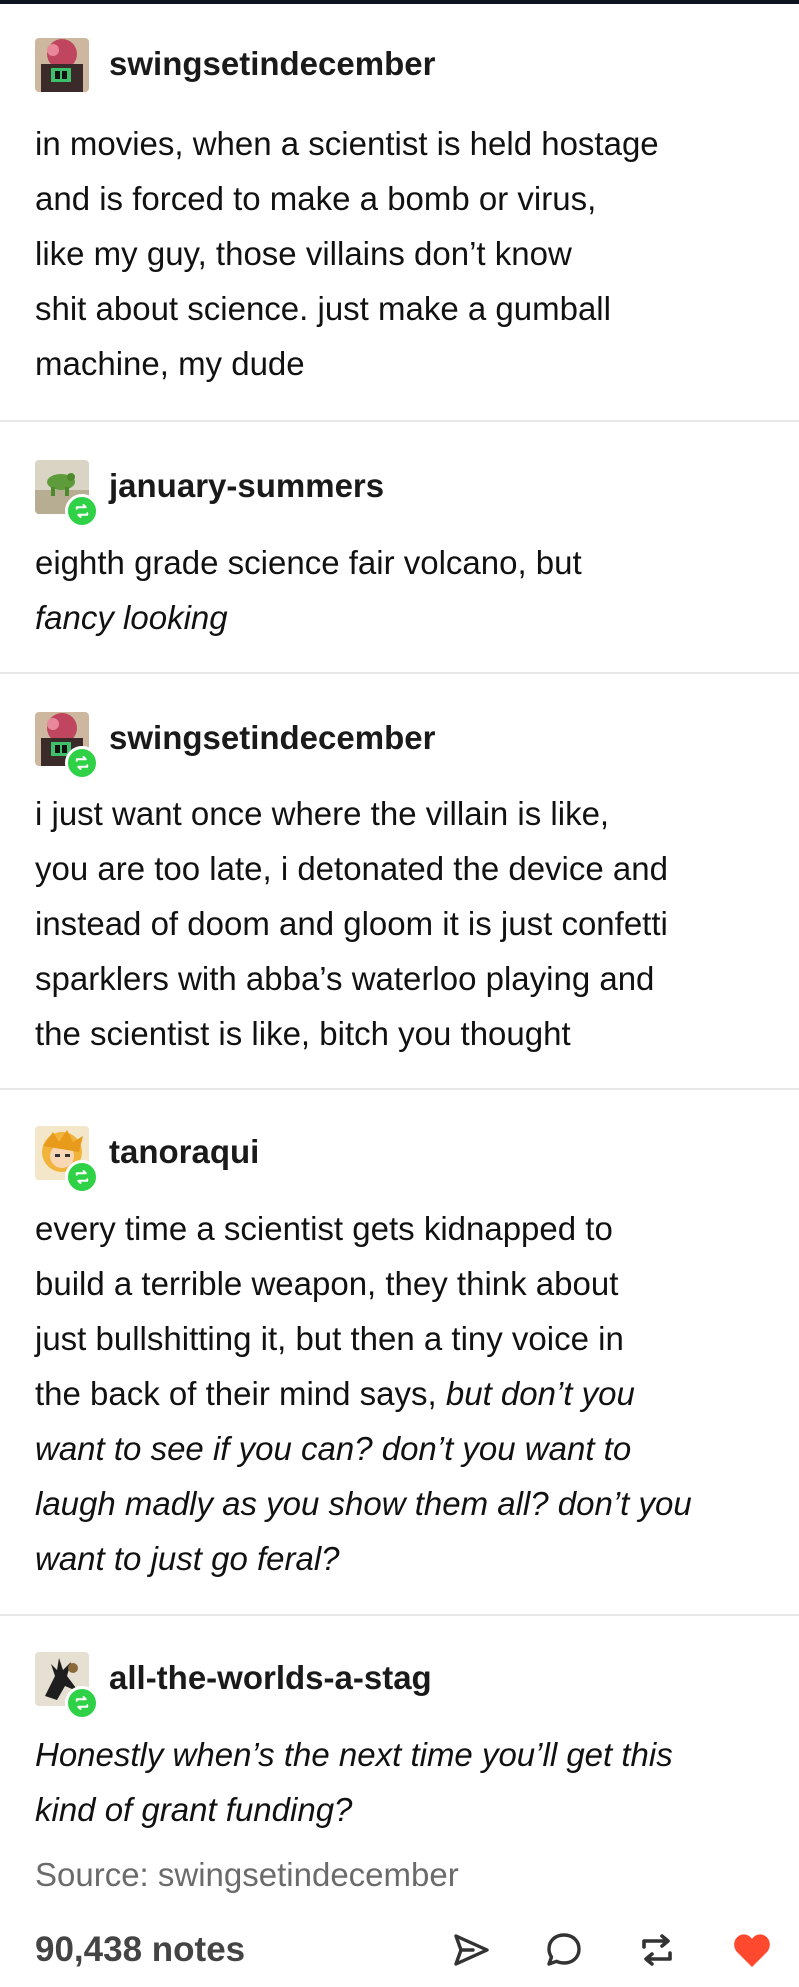  Describe the element at coordinates (316, 198) in the screenshot. I see `text-line: and is forced to make a bomb or virus,` at that location.